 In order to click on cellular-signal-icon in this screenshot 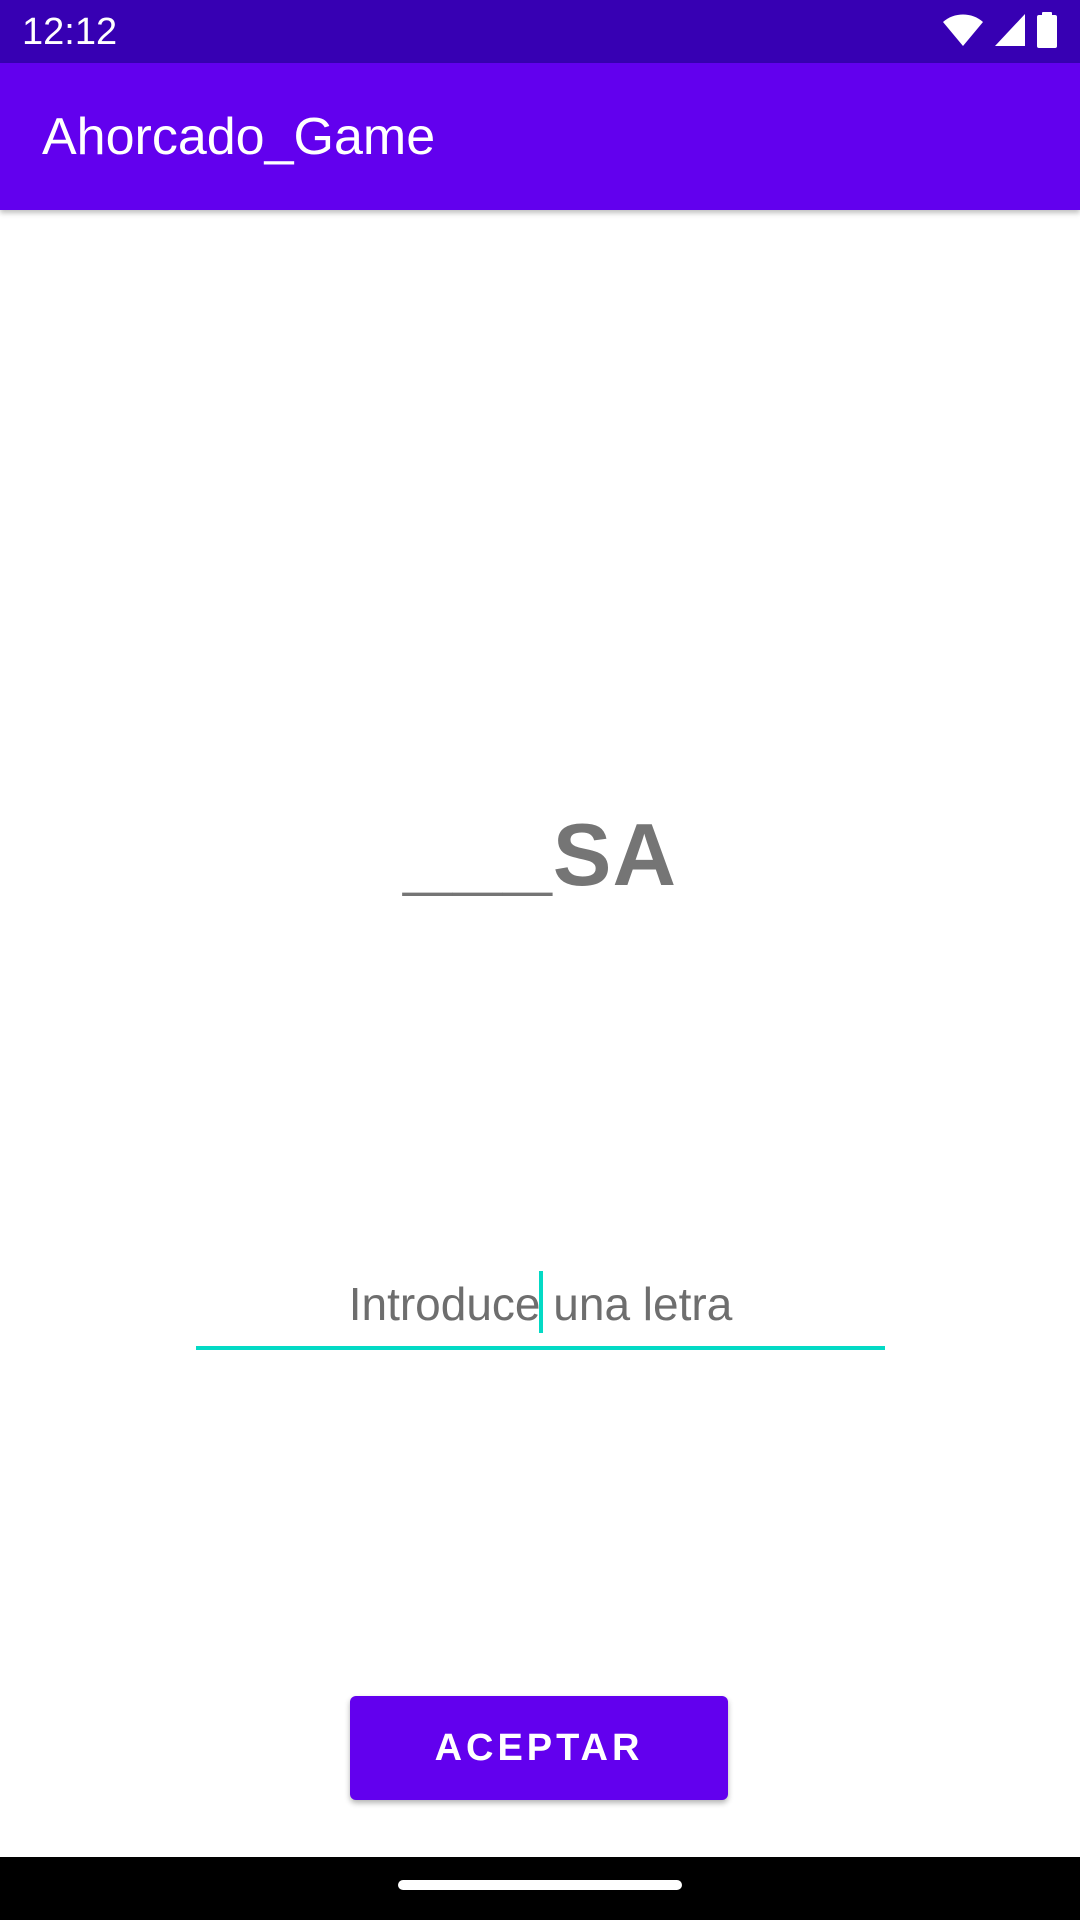, I will do `click(1010, 32)`.